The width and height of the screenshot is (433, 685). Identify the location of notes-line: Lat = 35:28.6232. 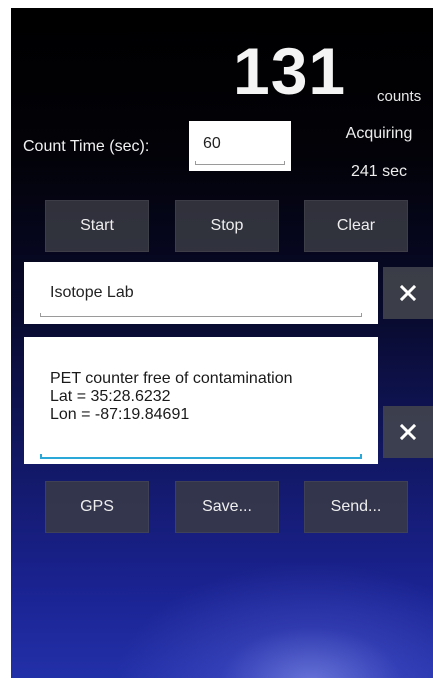
(110, 396).